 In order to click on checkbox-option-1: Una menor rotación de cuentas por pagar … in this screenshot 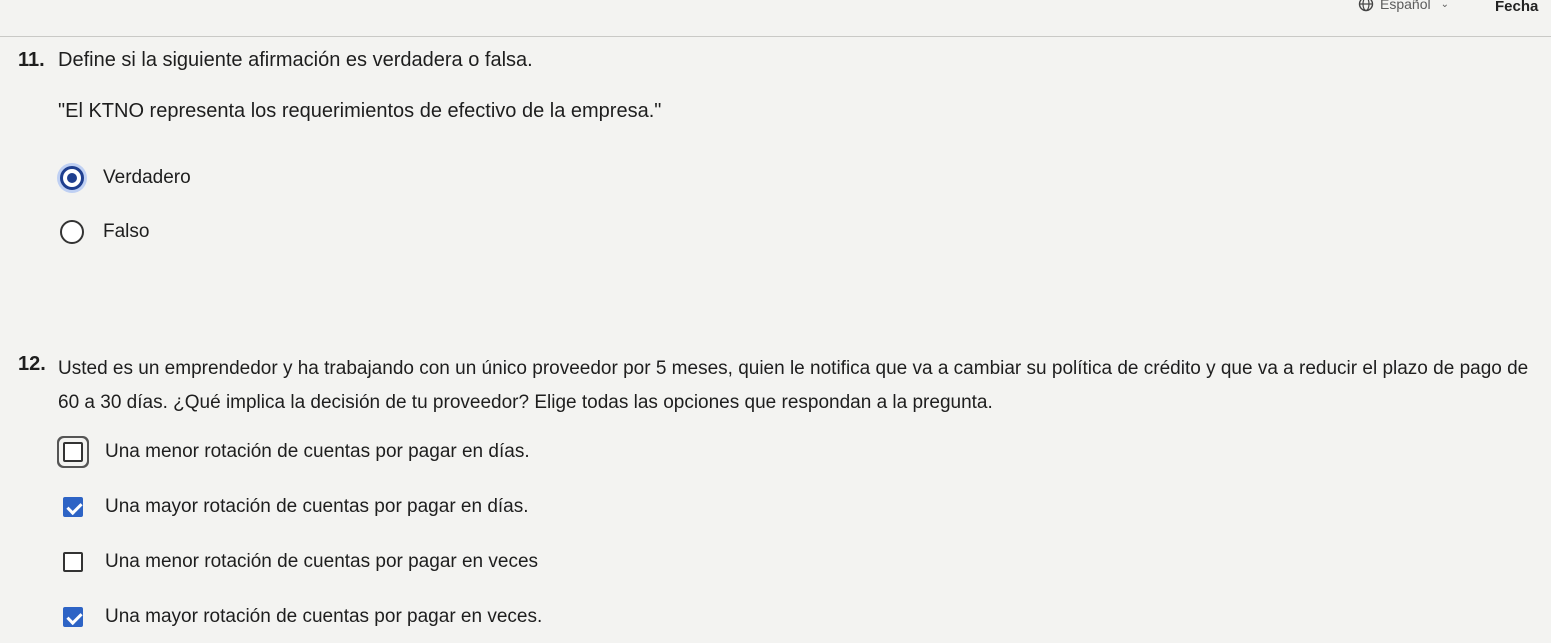, I will do `click(296, 452)`.